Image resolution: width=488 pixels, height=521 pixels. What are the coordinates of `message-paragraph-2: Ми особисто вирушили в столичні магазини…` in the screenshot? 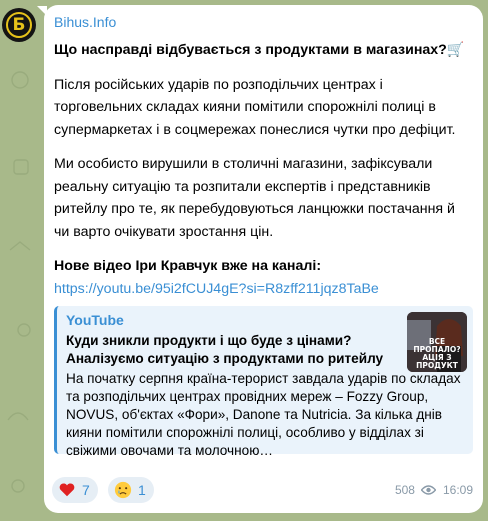 It's located at (254, 198).